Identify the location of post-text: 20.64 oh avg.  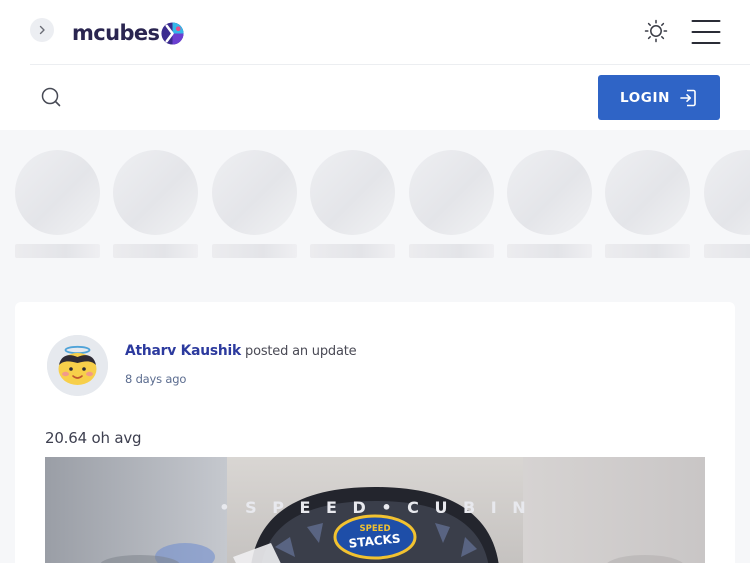
(93, 438).